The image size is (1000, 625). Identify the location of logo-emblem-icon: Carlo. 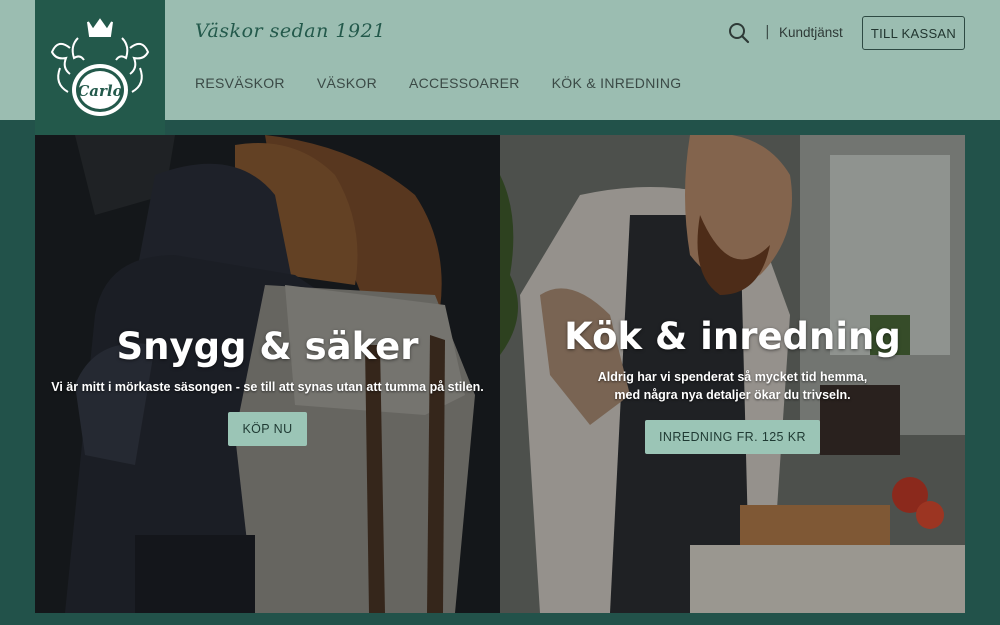
(100, 66).